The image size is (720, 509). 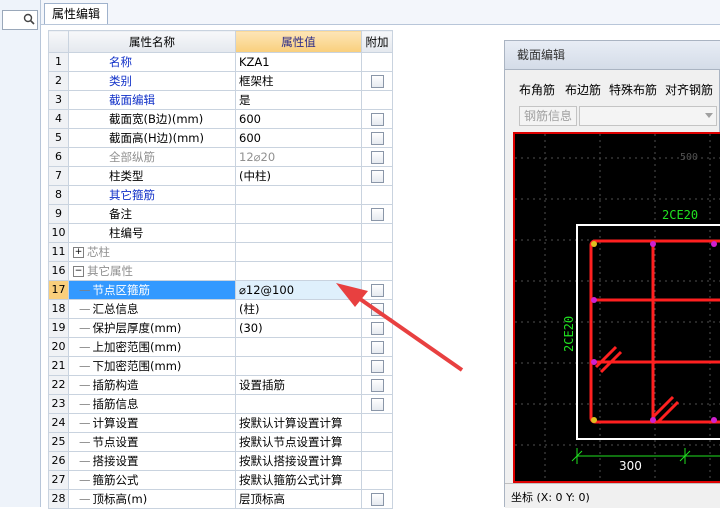 I want to click on table-row: 6 全部纵筋 12⌀20, so click(x=220, y=157).